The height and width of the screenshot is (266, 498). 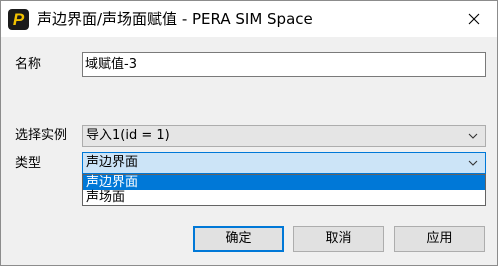 I want to click on type-select-value: 声边界面, so click(x=112, y=162).